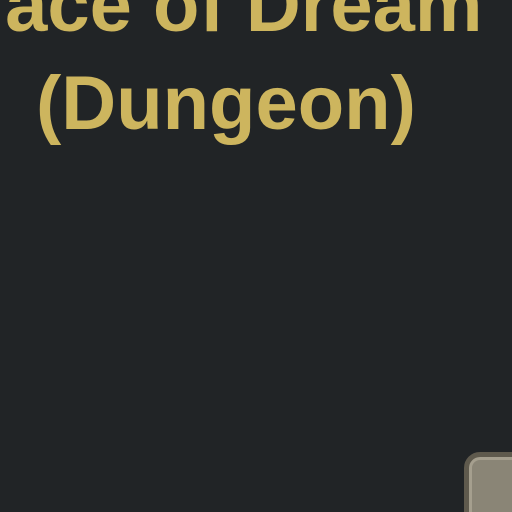  I want to click on location-title-line-1: lace of Dream, so click(241, 24).